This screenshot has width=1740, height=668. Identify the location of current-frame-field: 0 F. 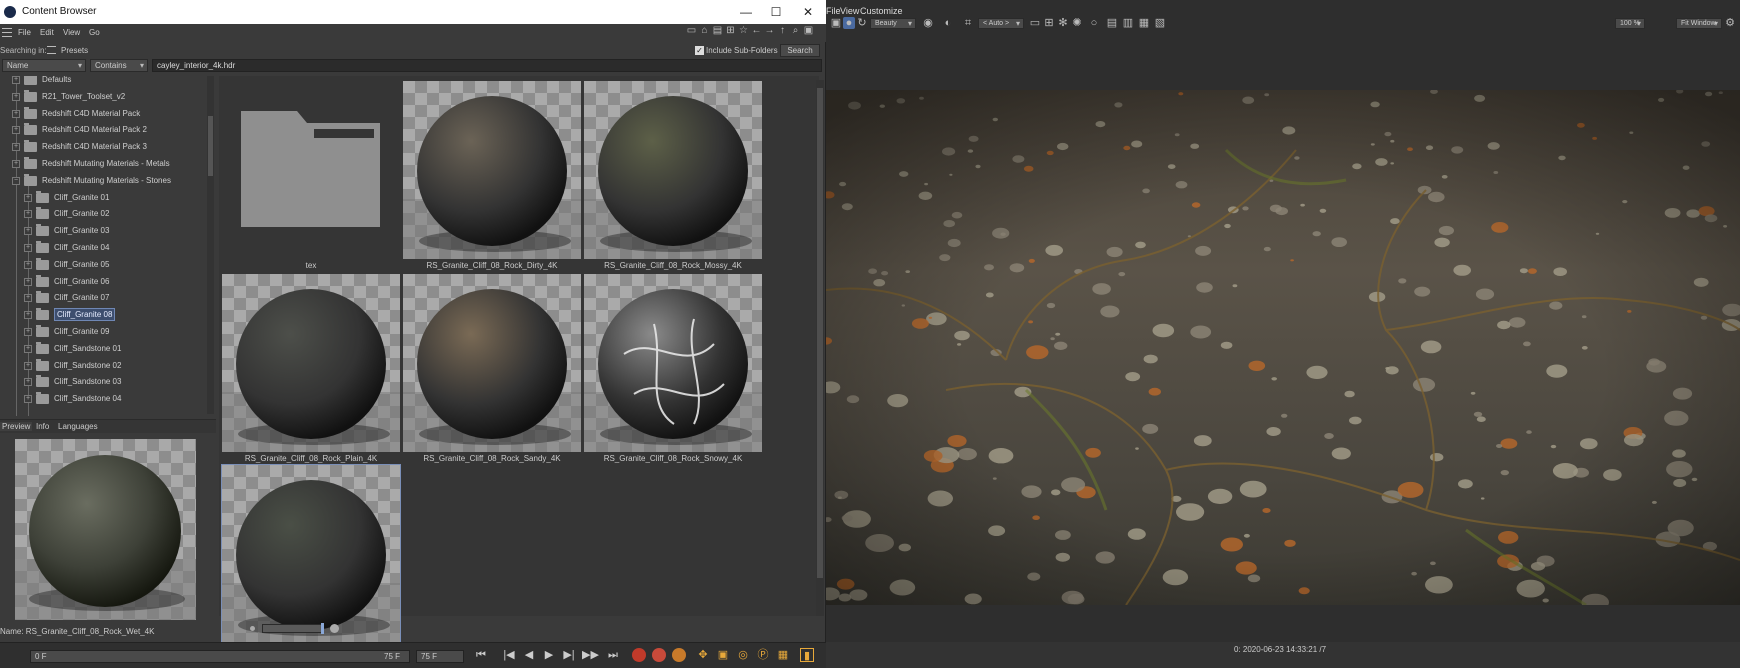
(220, 656).